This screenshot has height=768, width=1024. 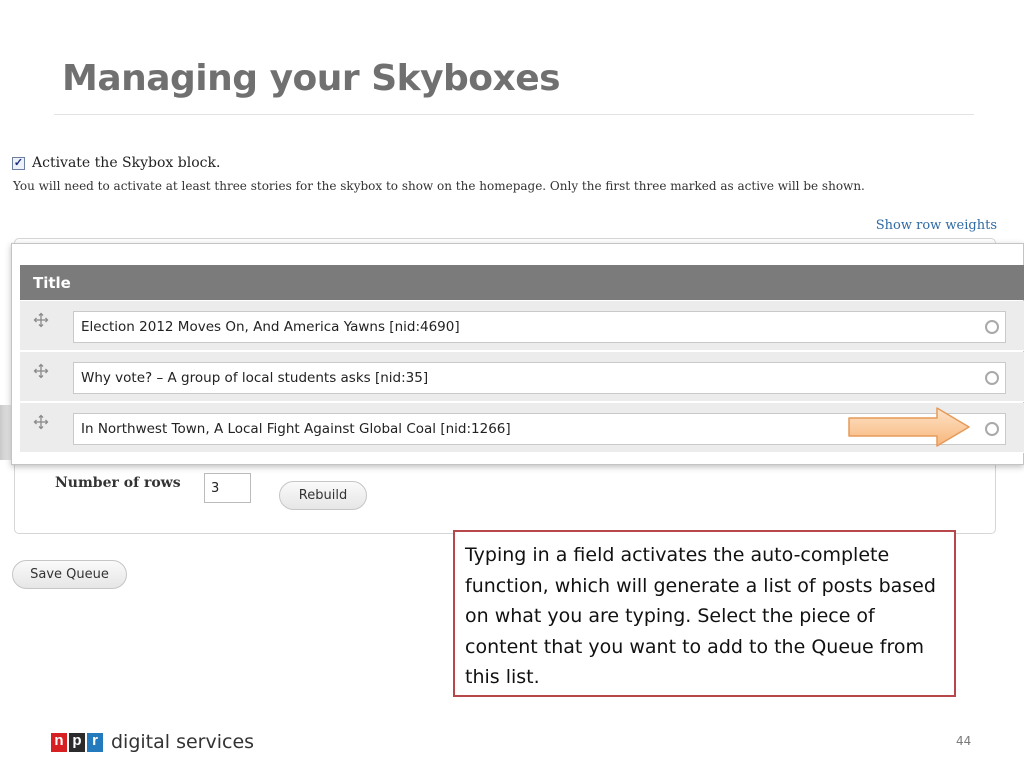 I want to click on activate-skybox-row: ✓ Activate the Skybox block., so click(x=116, y=163).